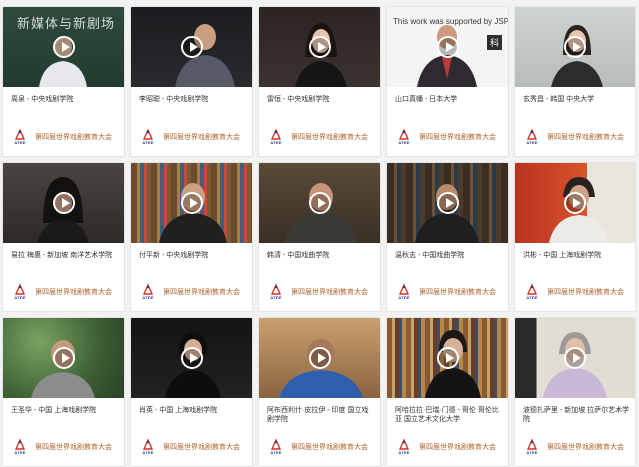 This screenshot has width=639, height=467. Describe the element at coordinates (575, 258) in the screenshot. I see `video-title: 洪彬 - 中国 上海戏剧学院` at that location.